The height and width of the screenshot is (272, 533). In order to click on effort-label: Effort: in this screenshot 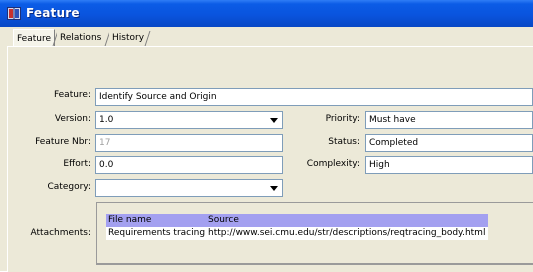, I will do `click(77, 164)`.